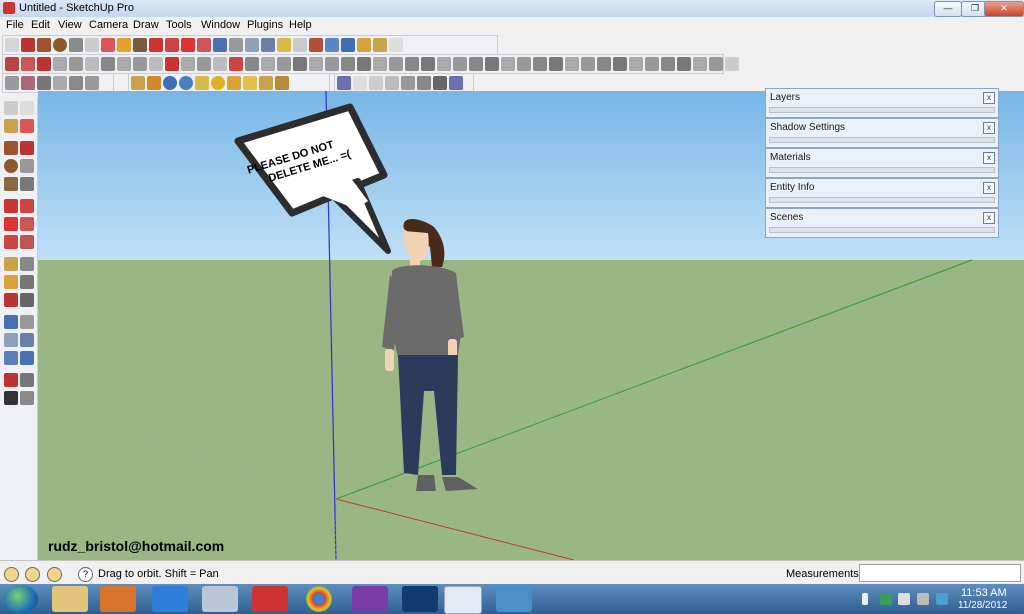  I want to click on close-button: ✕, so click(1004, 9).